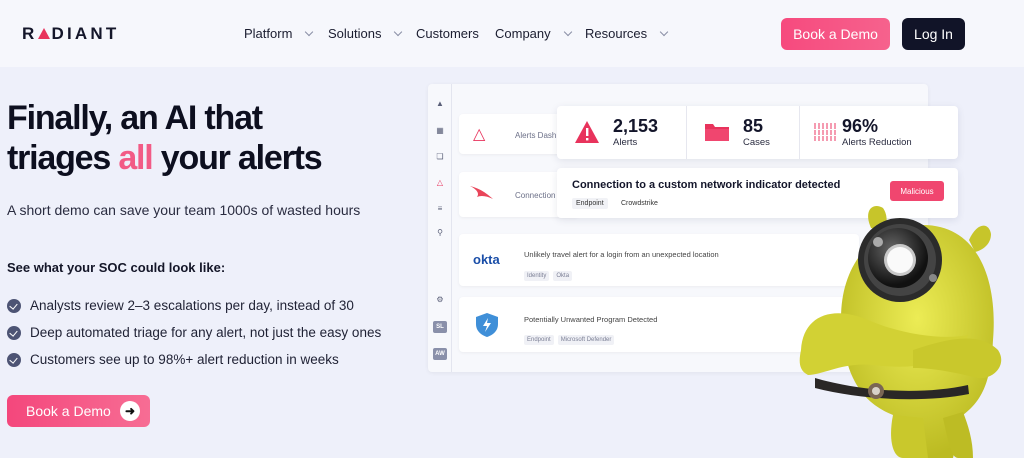  What do you see at coordinates (440, 327) in the screenshot?
I see `avatar: SL` at bounding box center [440, 327].